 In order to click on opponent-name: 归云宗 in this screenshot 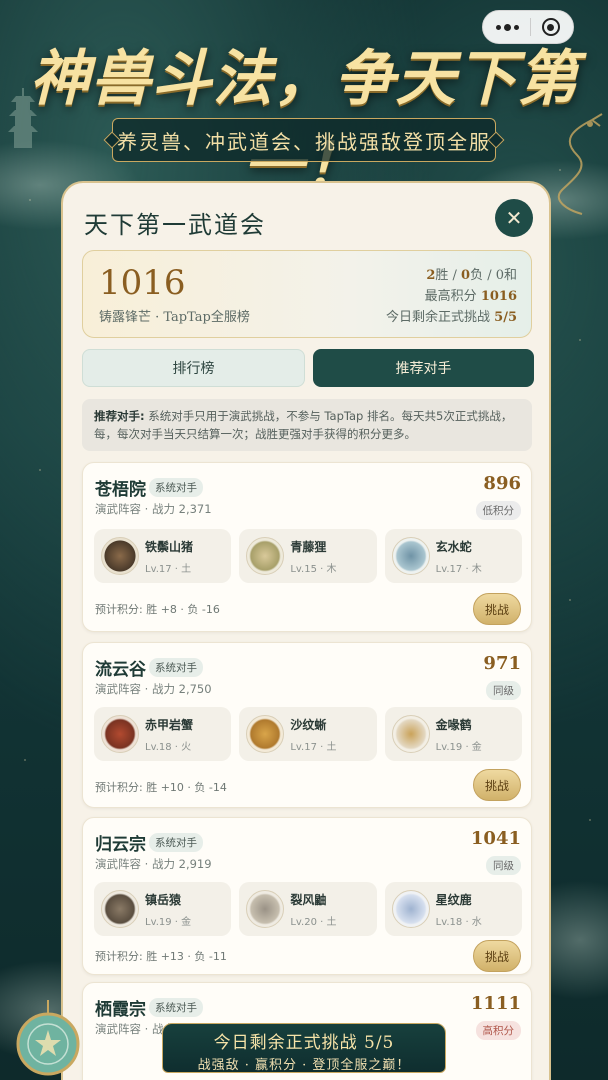, I will do `click(120, 845)`.